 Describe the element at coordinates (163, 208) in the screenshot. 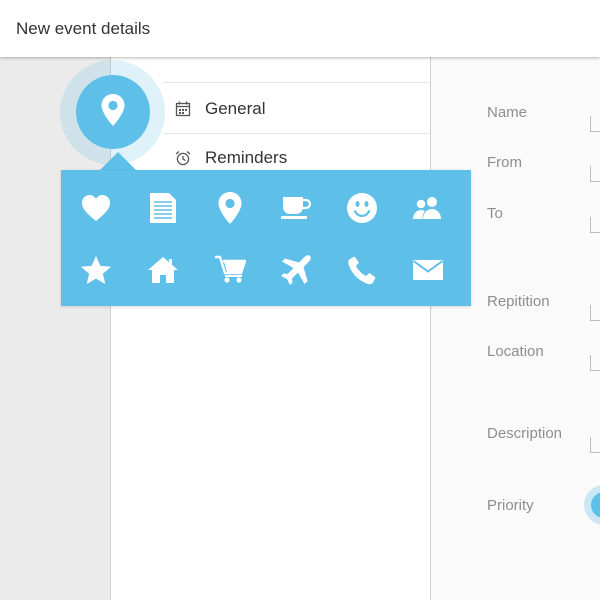

I see `document-icon` at that location.